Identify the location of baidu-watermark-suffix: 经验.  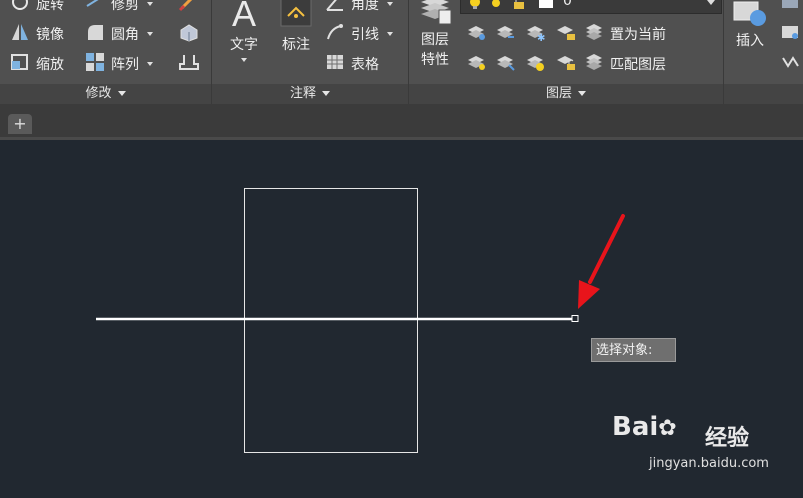
(727, 438).